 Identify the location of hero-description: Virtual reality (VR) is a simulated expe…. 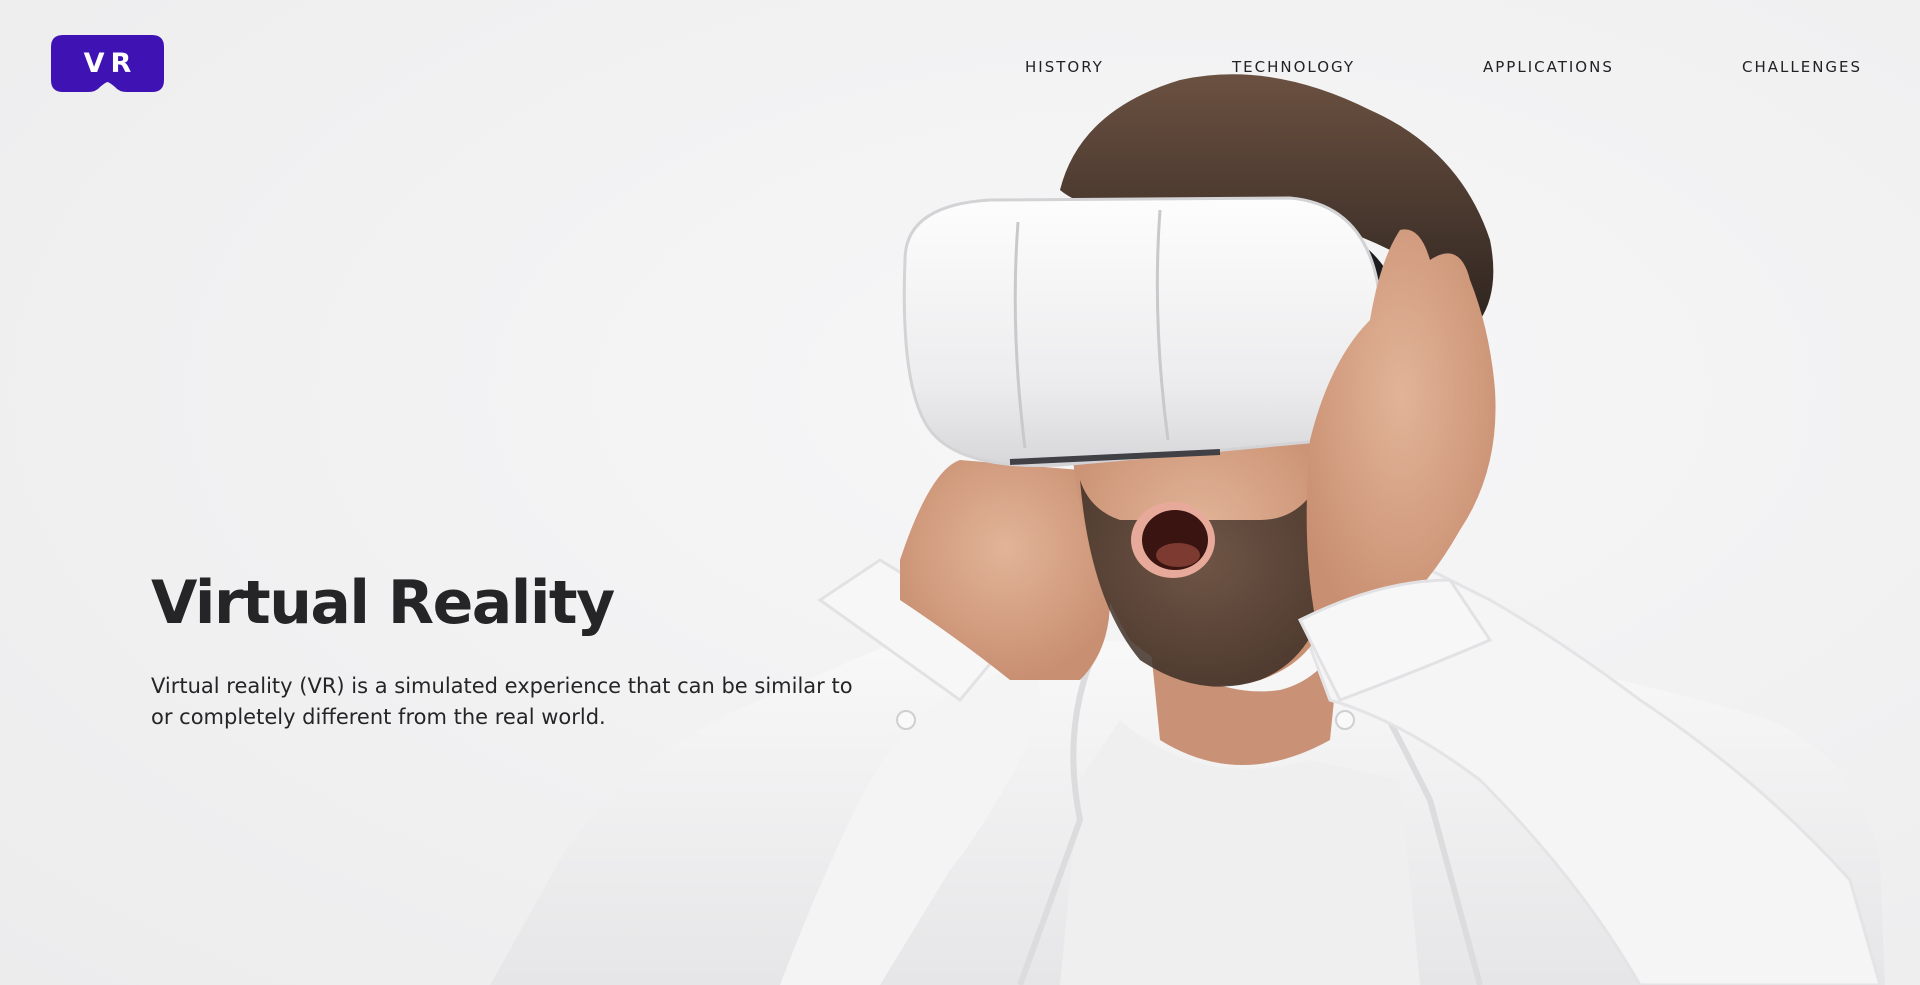
(502, 701).